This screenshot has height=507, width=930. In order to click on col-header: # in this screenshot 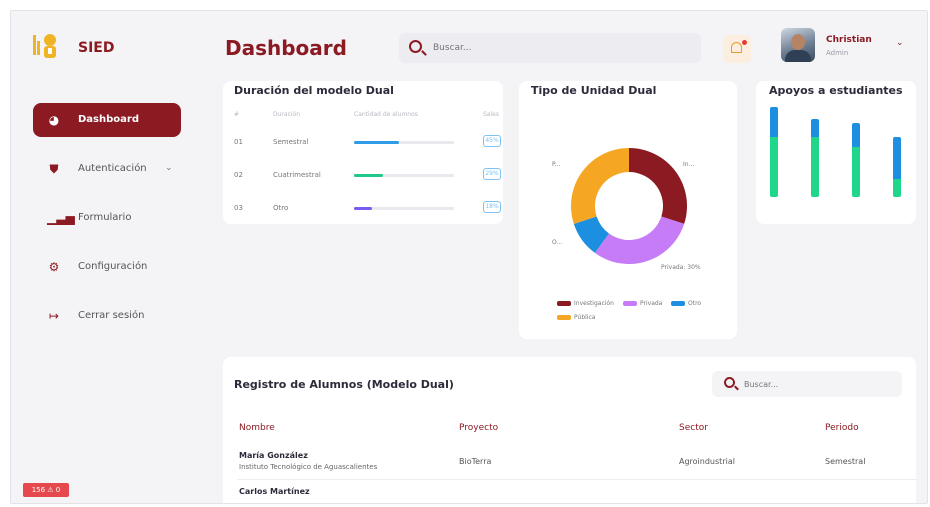, I will do `click(237, 114)`.